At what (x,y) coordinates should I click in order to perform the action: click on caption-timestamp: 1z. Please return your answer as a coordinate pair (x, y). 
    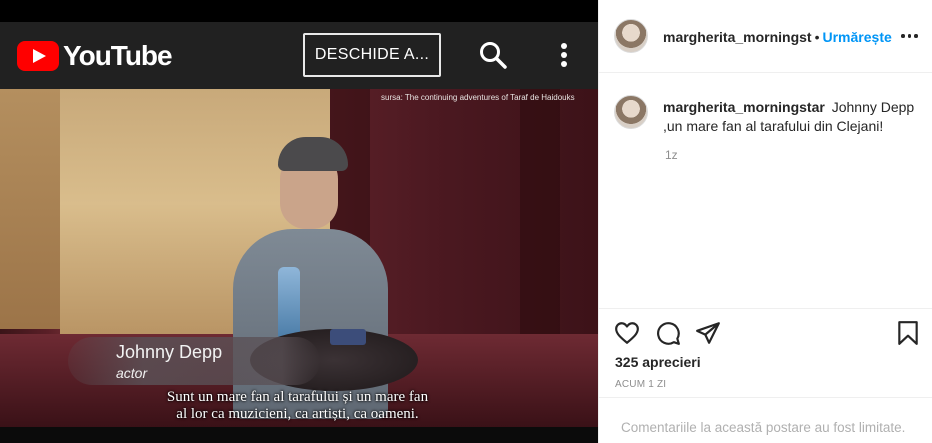
    Looking at the image, I should click on (671, 155).